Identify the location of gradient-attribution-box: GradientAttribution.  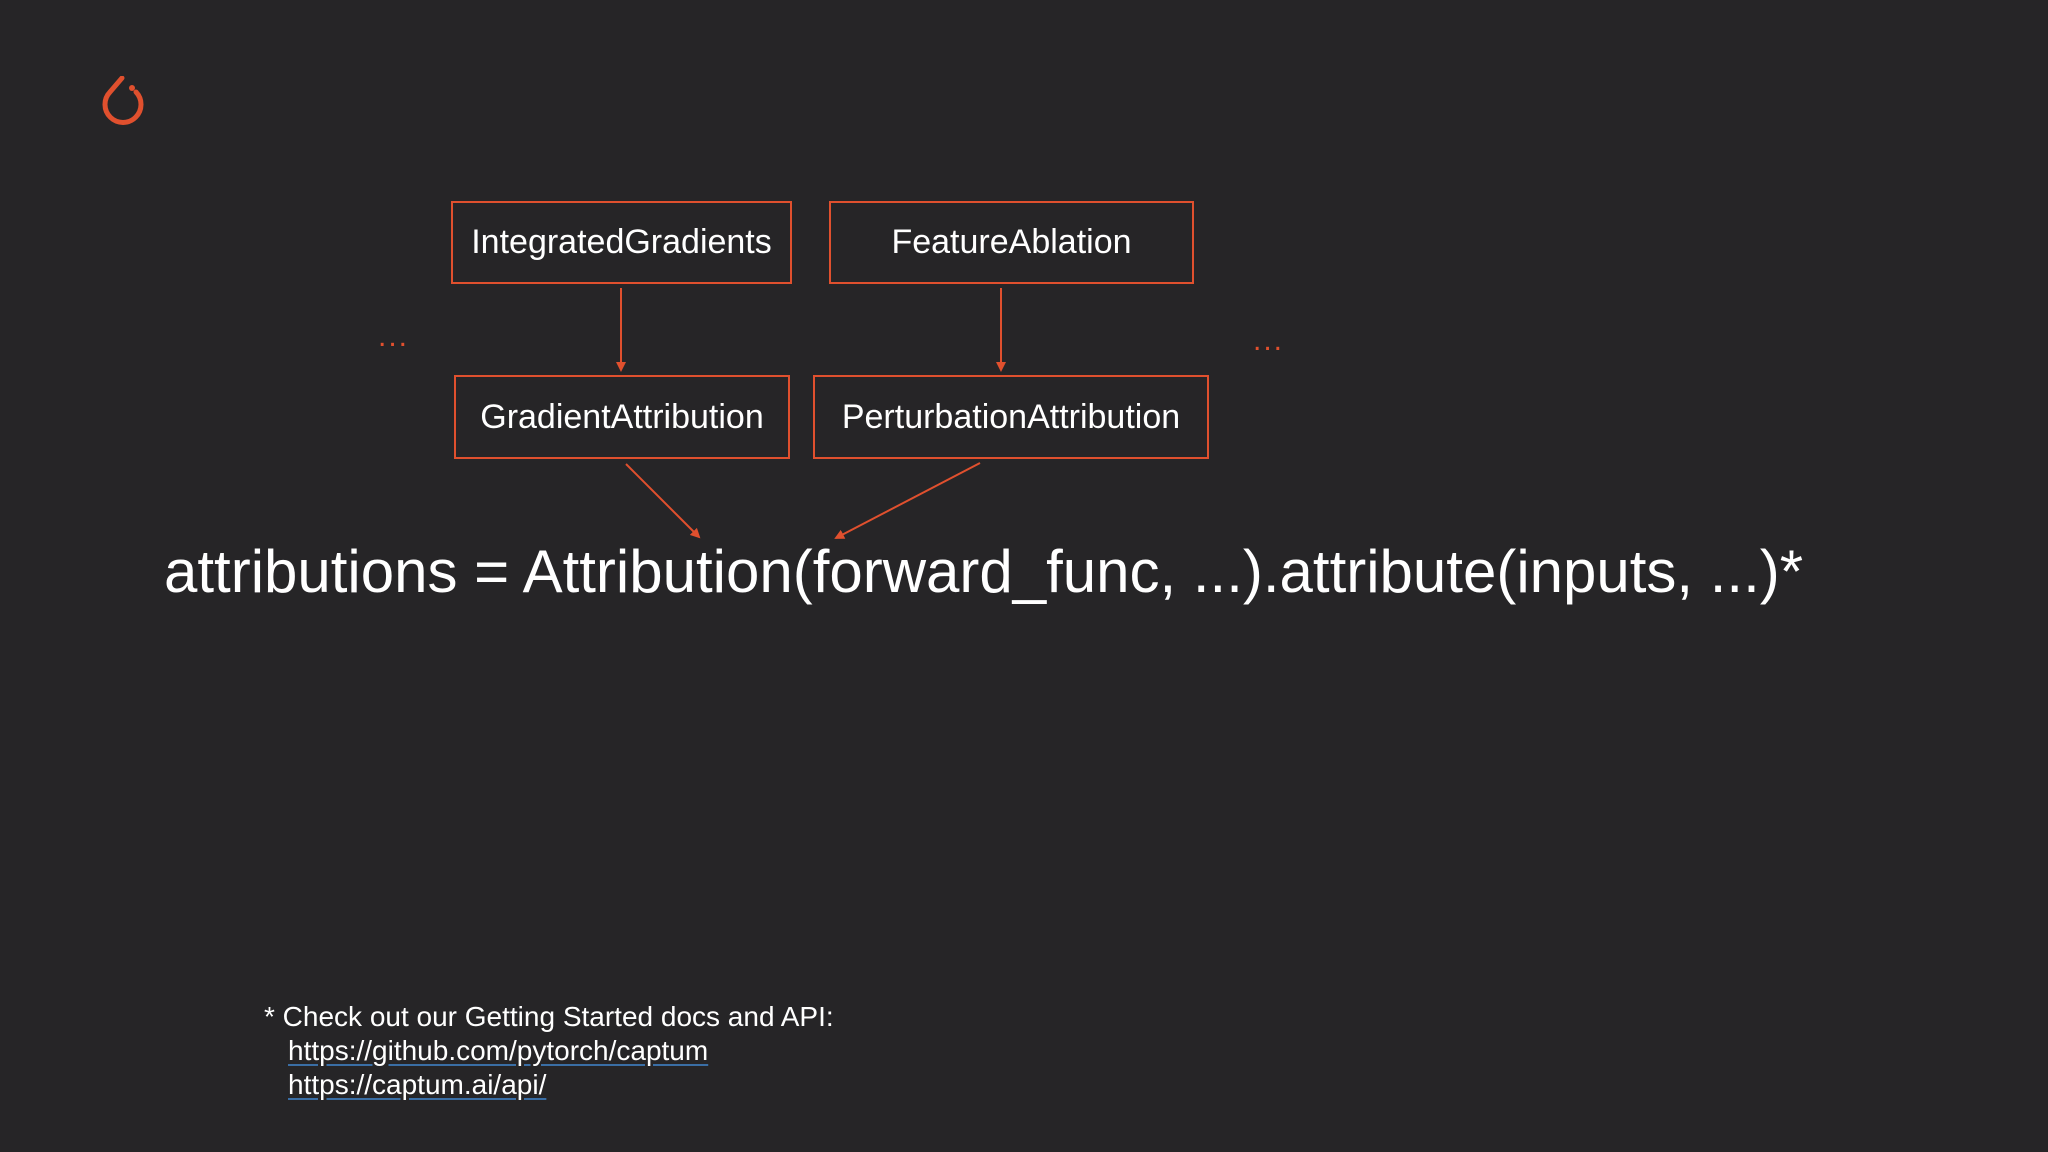
(622, 417).